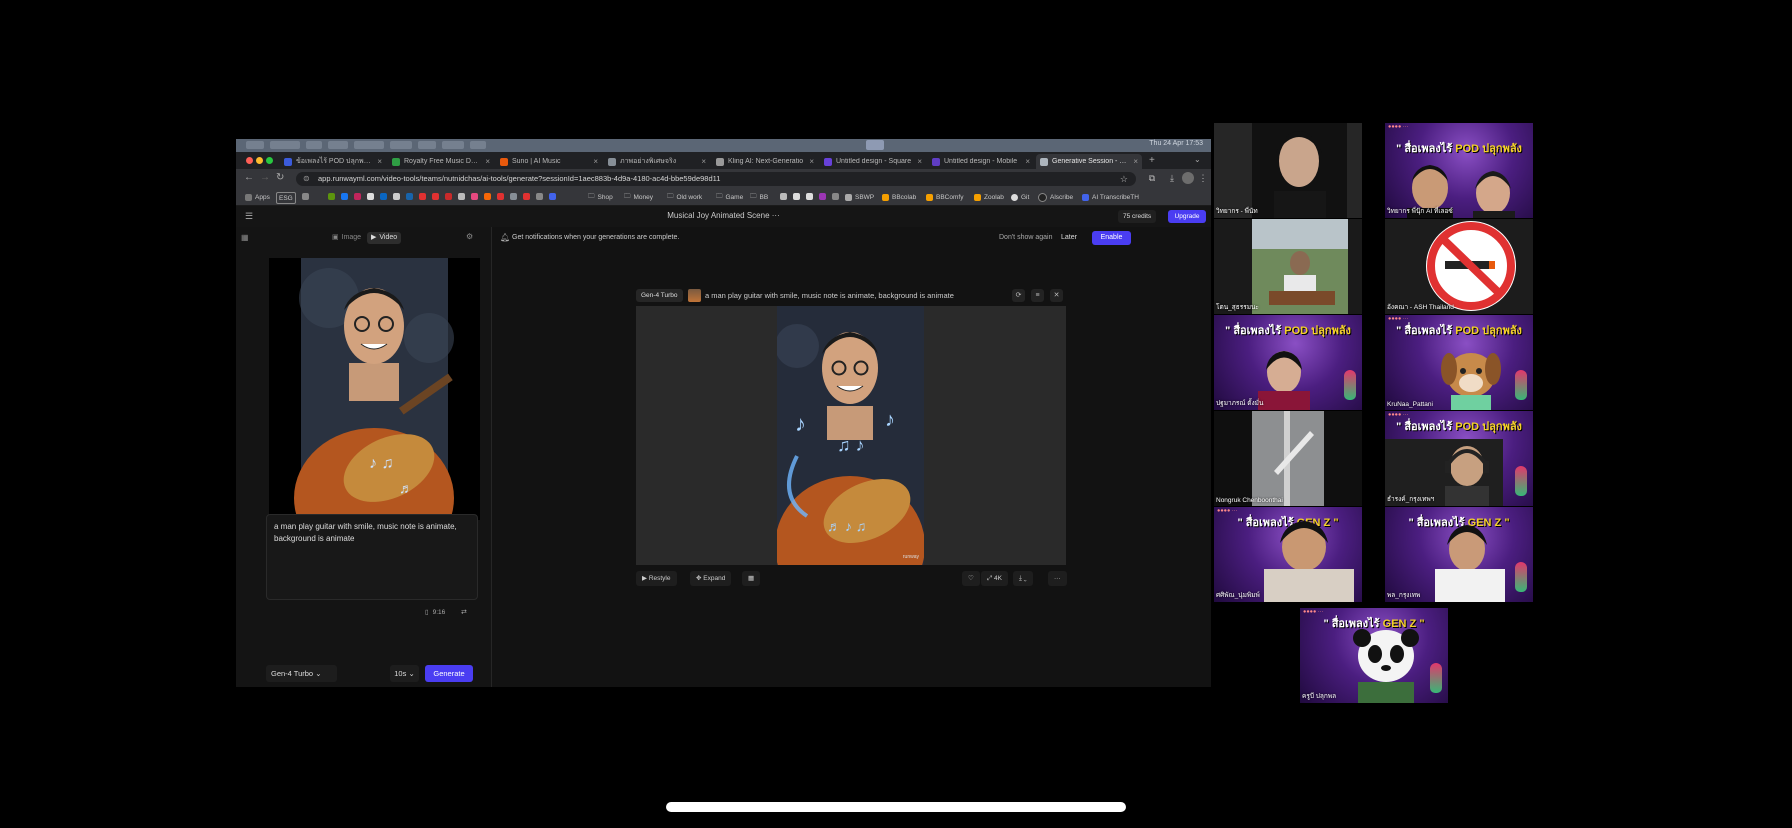 This screenshot has width=1792, height=828. What do you see at coordinates (333, 161) in the screenshot?
I see `browser-tab: ข้อเพลงไร้ POD ปลุกพลัง GEN ×` at bounding box center [333, 161].